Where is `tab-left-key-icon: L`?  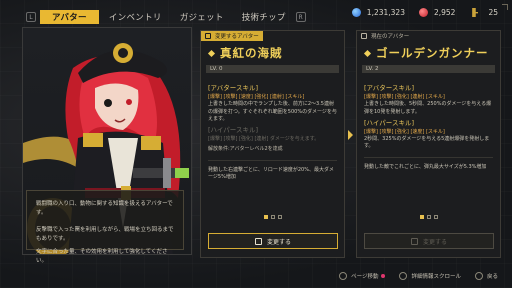
tab-left-key-icon: L is located at coordinates (31, 17).